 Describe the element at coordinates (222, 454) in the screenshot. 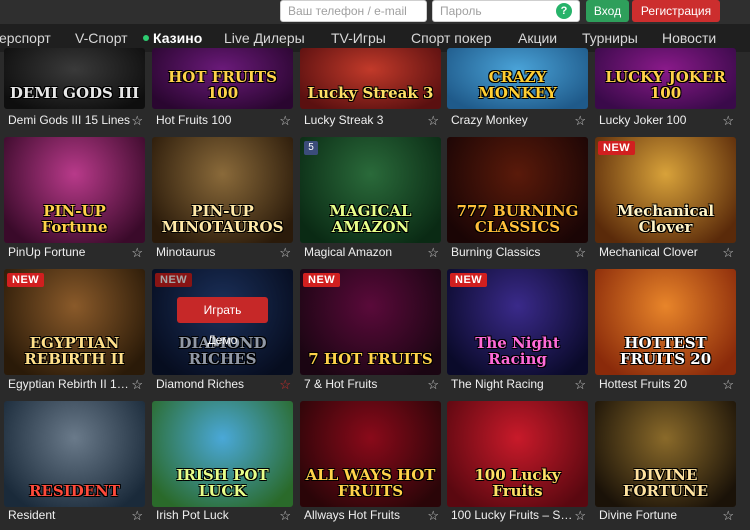

I see `game-thumbnail: IRISH POT LUCK` at that location.